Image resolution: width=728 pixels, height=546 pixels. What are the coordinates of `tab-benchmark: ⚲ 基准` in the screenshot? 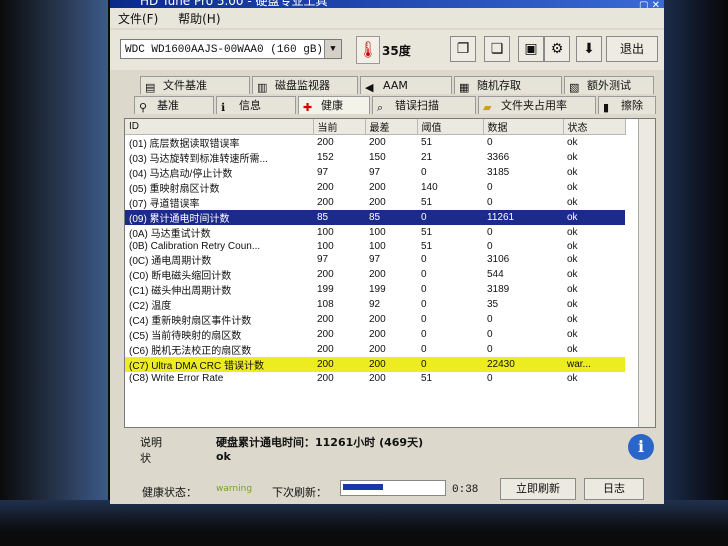 It's located at (174, 105).